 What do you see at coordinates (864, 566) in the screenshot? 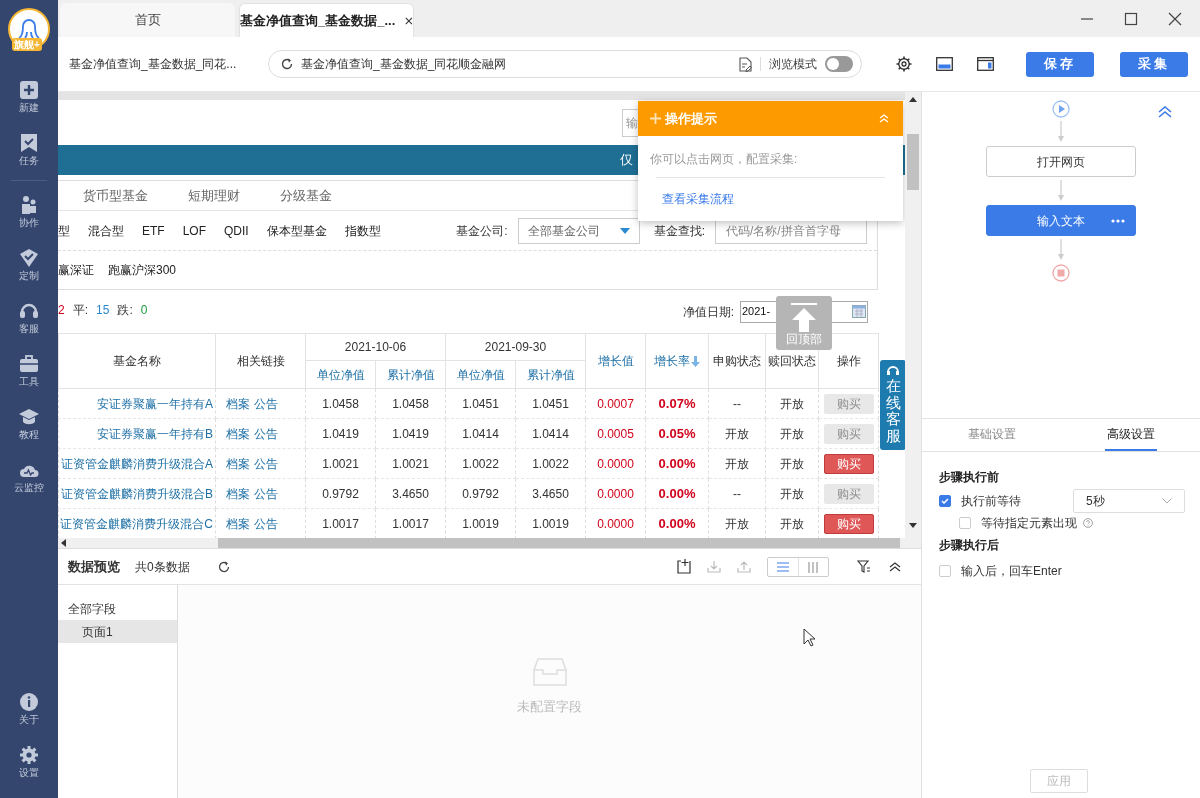
I see `filter-icon` at bounding box center [864, 566].